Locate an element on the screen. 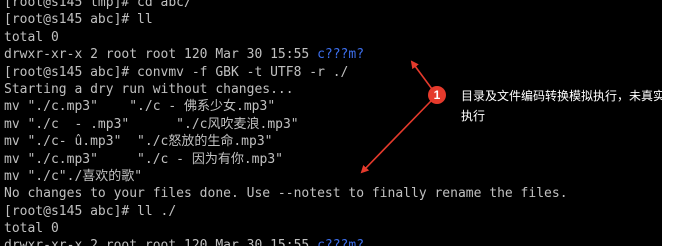 This screenshot has height=246, width=684. terminal-line: [root@s145 tmp]# cd abc/ is located at coordinates (286, 5).